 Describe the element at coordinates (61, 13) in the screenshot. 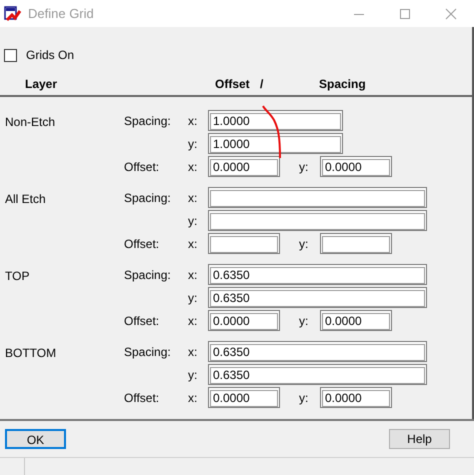

I see `window-title: Define Grid` at that location.